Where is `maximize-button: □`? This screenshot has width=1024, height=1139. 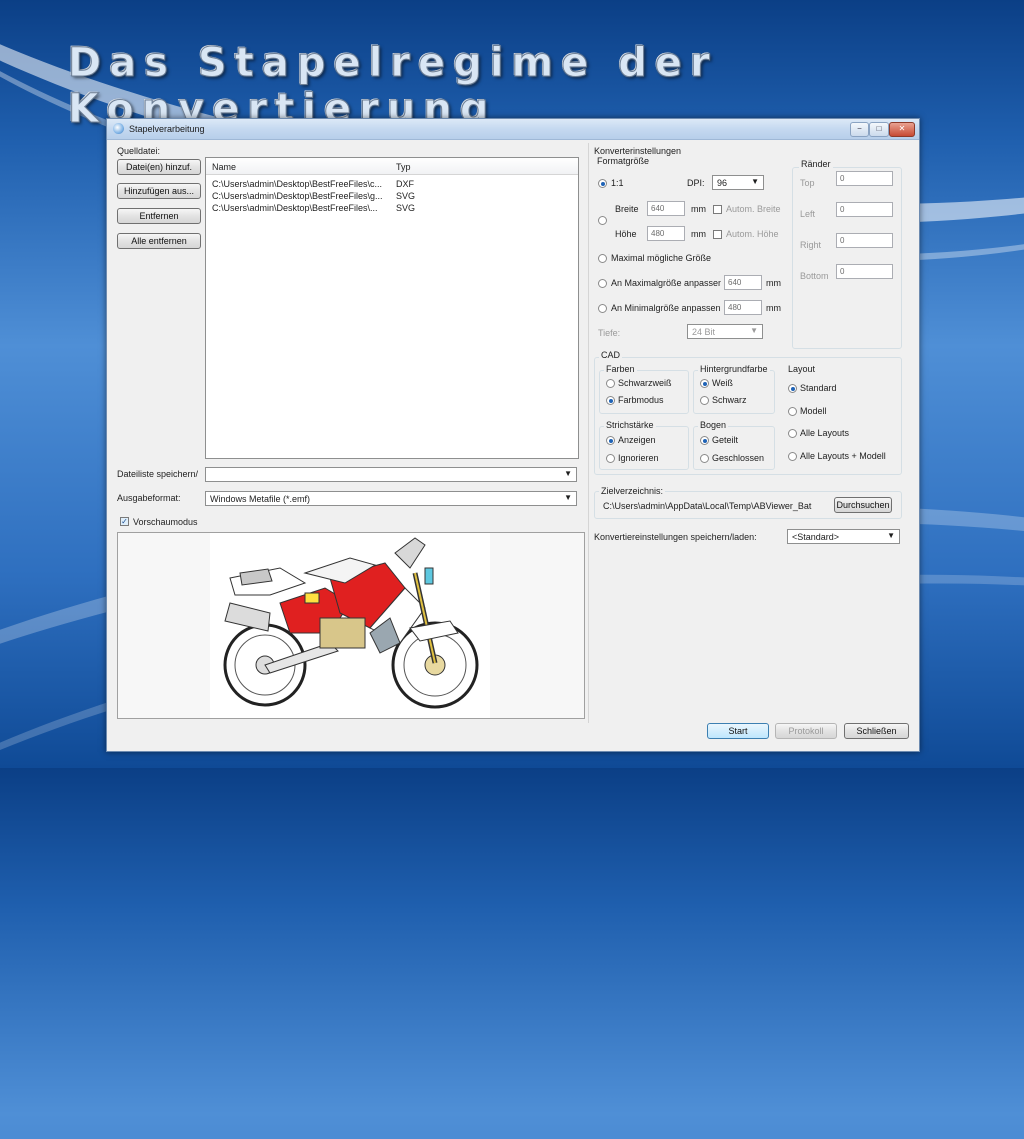
maximize-button: □ is located at coordinates (879, 129).